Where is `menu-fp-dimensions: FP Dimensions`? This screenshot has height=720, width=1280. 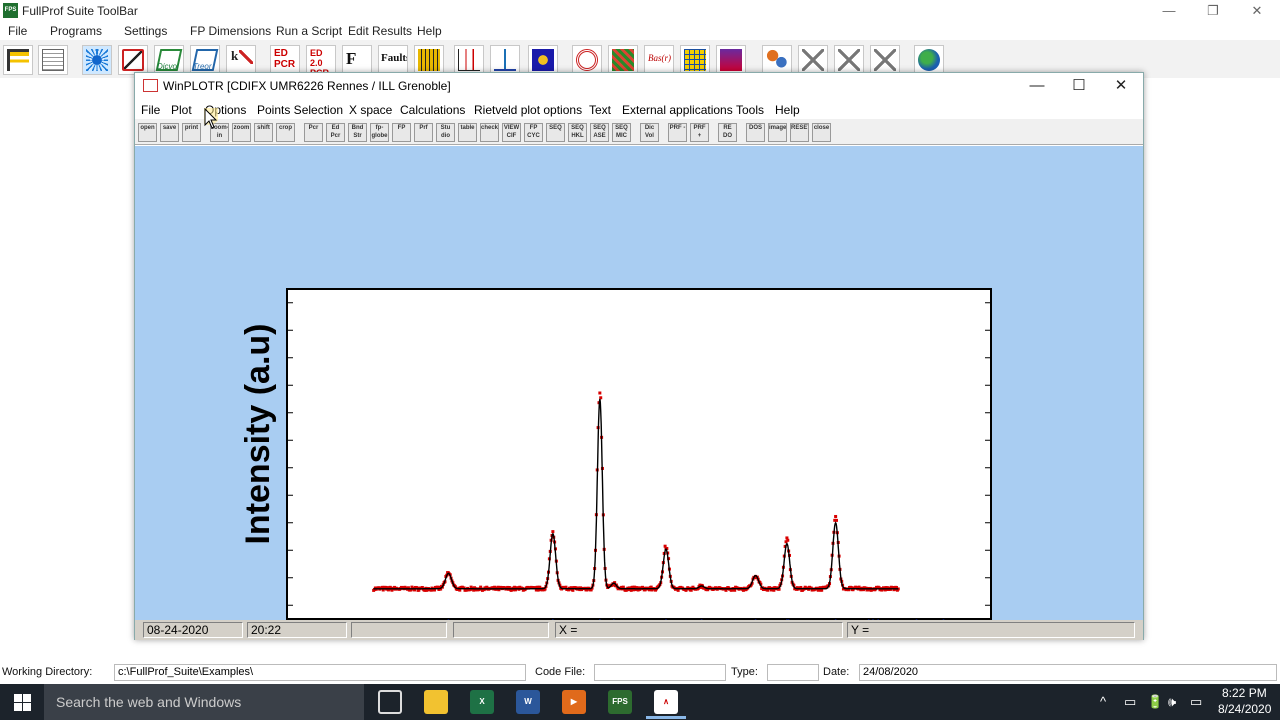
menu-fp-dimensions: FP Dimensions is located at coordinates (230, 31).